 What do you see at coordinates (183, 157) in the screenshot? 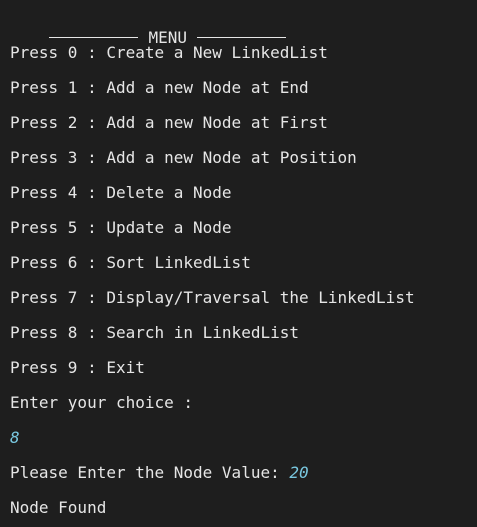
I see `menu-option-3: Press 3 : Add a new Node at Position` at bounding box center [183, 157].